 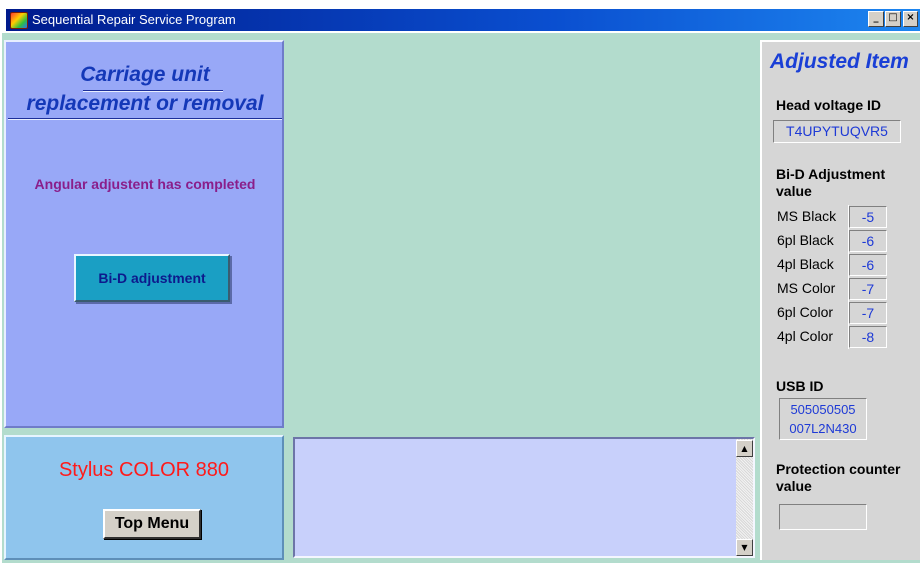 What do you see at coordinates (839, 61) in the screenshot?
I see `adjusted-item-title: Adjusted Item` at bounding box center [839, 61].